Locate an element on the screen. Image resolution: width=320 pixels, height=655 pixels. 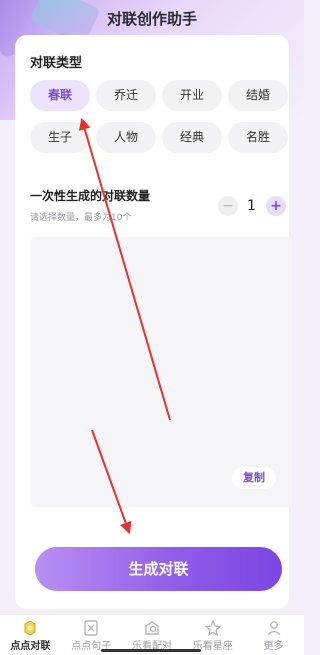
more-icon is located at coordinates (274, 628).